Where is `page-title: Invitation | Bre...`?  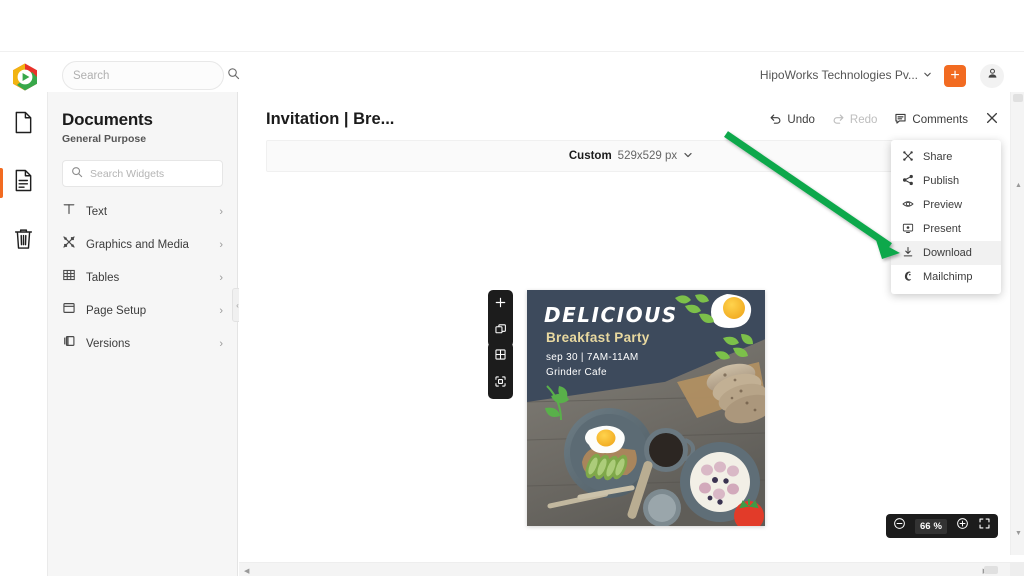
page-title: Invitation | Bre... is located at coordinates (330, 119).